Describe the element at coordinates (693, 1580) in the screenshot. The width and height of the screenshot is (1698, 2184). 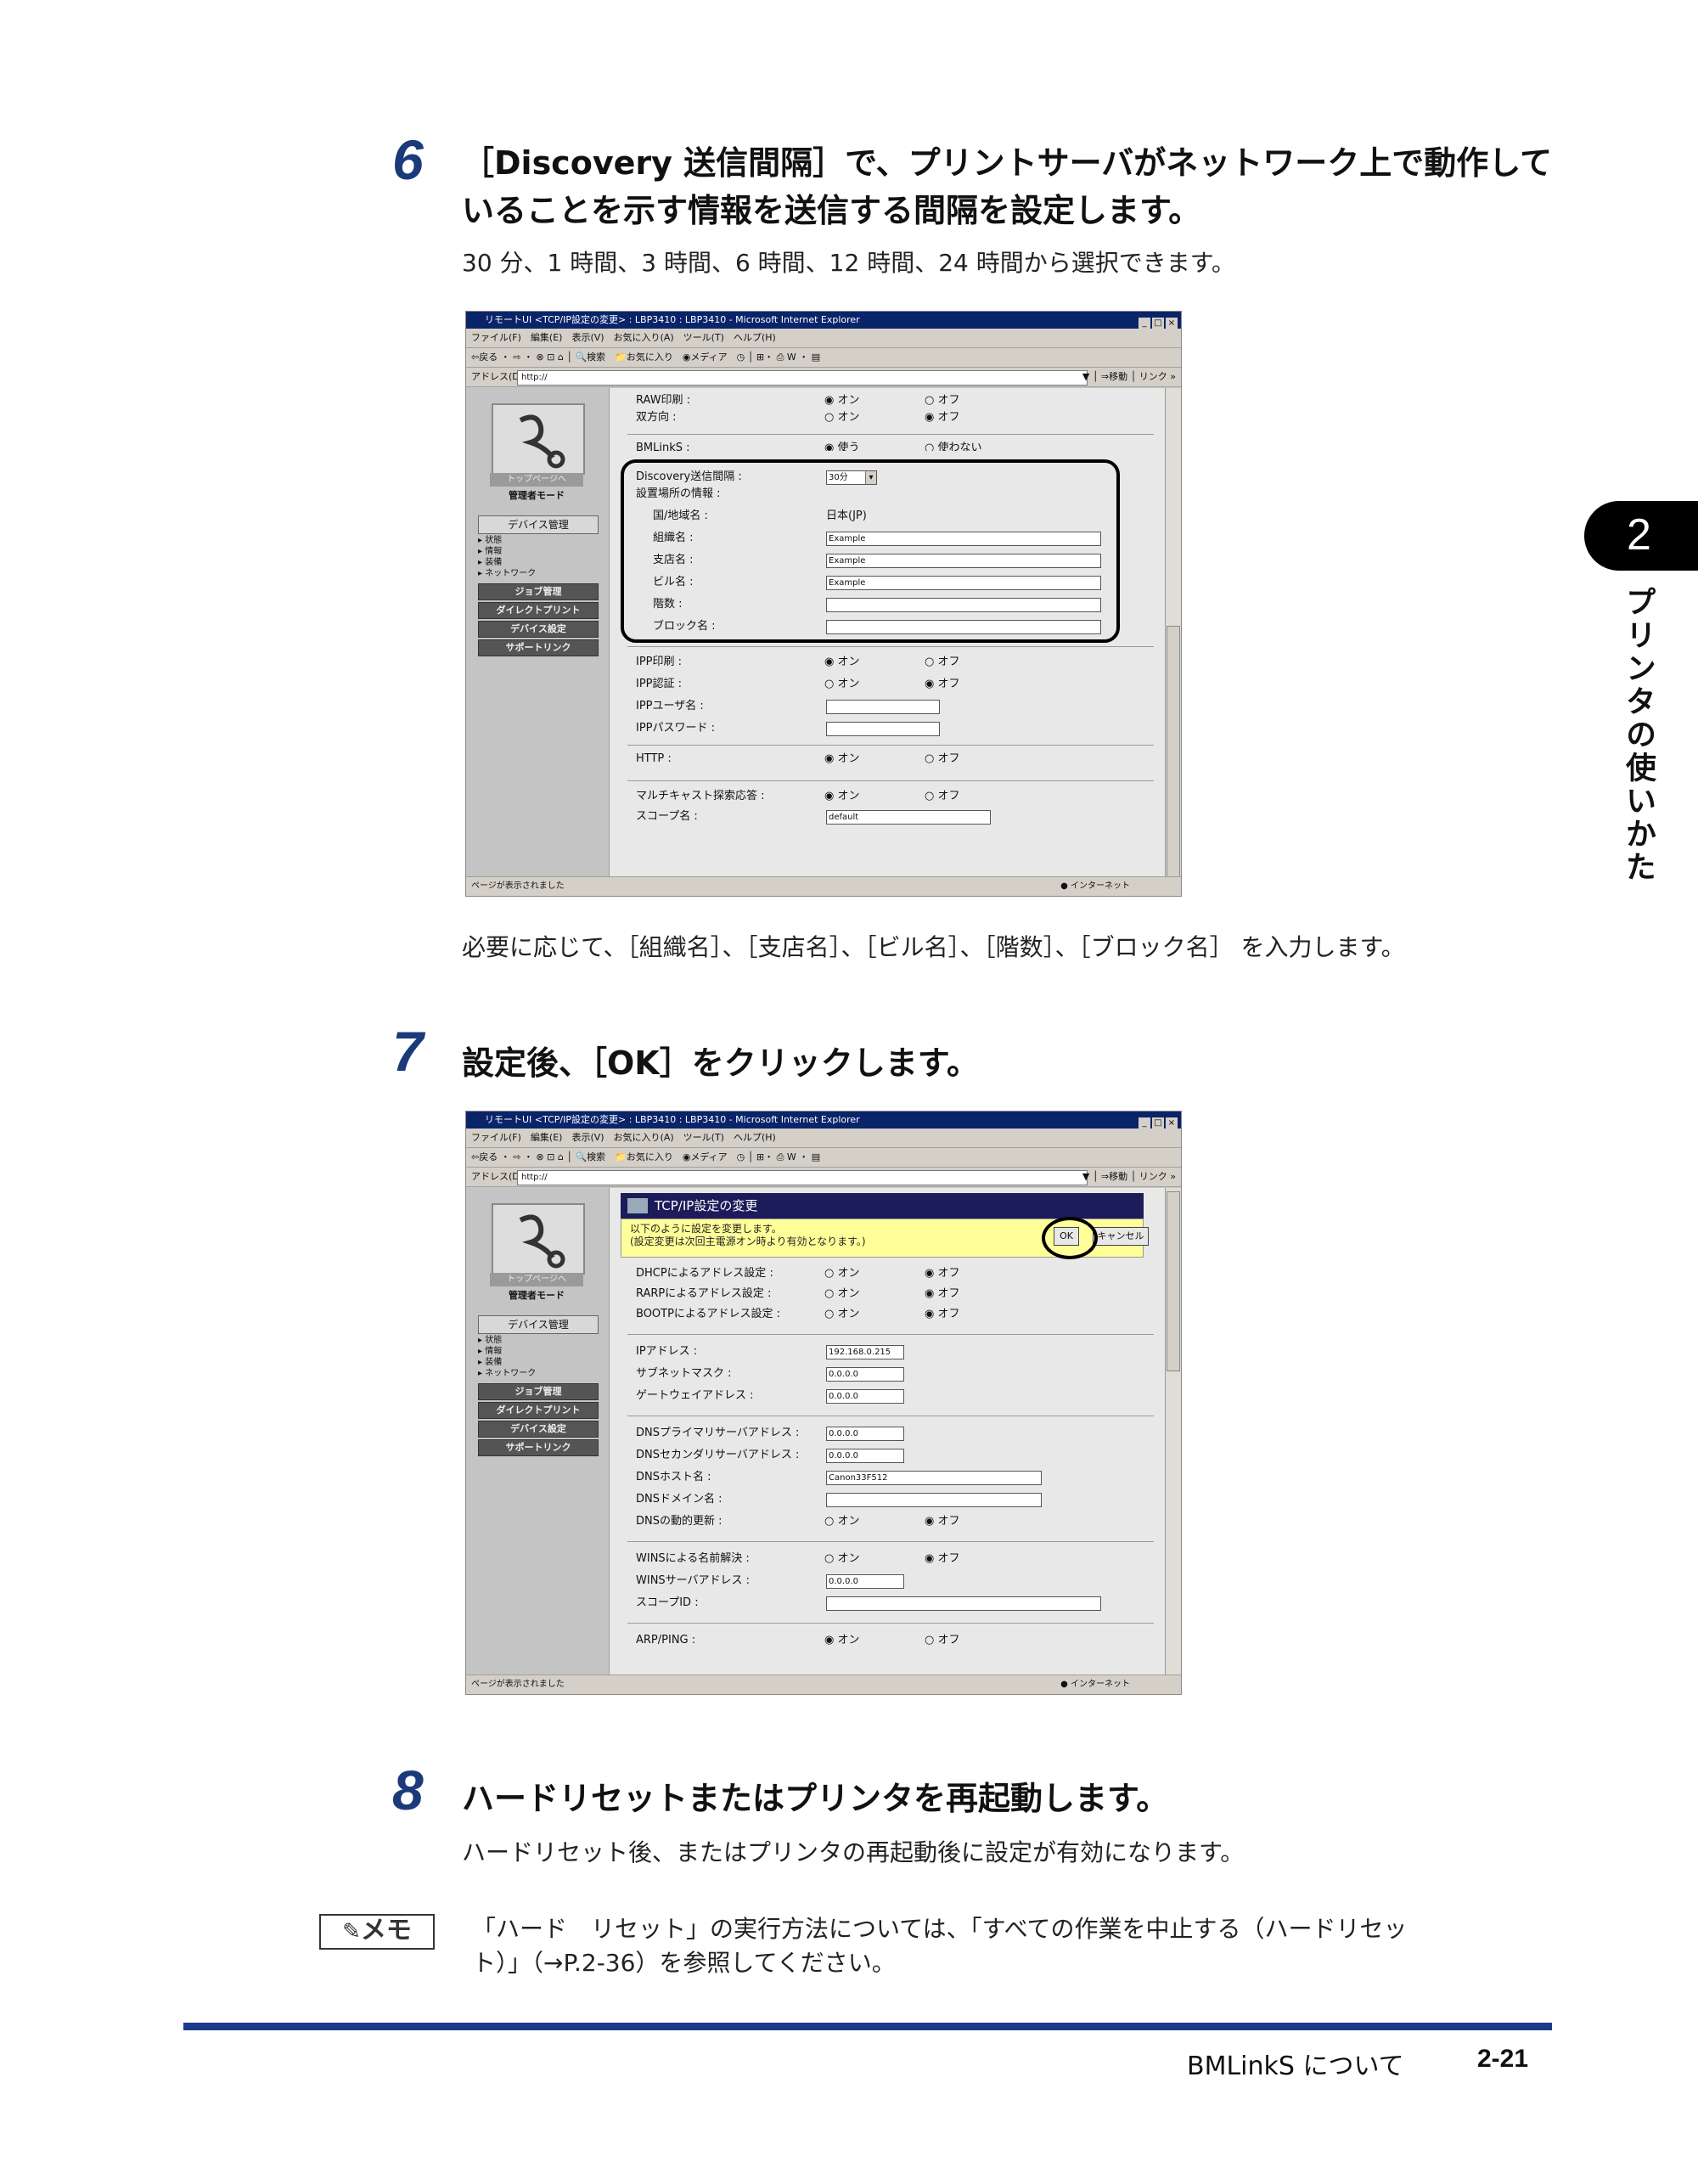
I see `field-label: WINSサーバアドレス :` at that location.